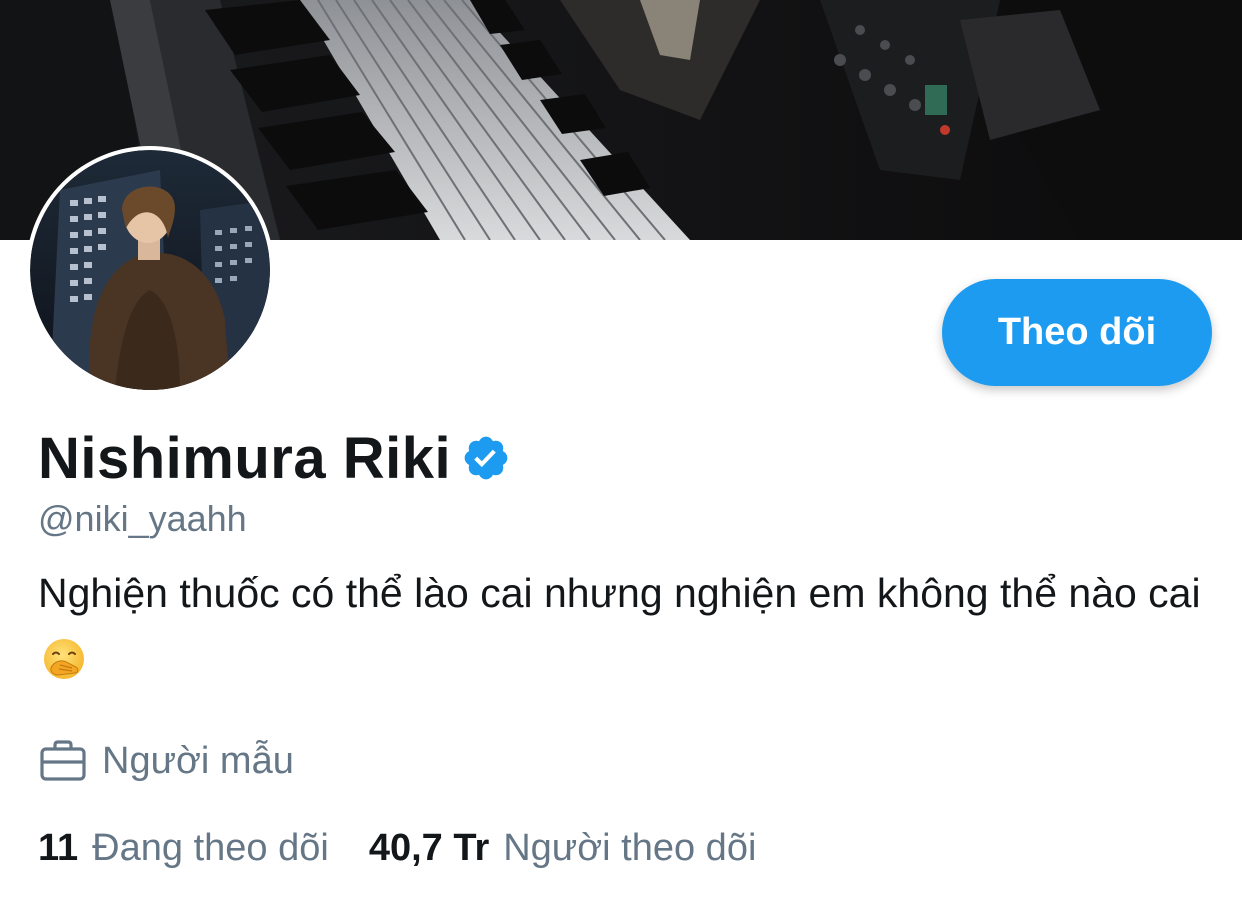  What do you see at coordinates (64, 659) in the screenshot?
I see `face-with-hand-over-mouth-icon` at bounding box center [64, 659].